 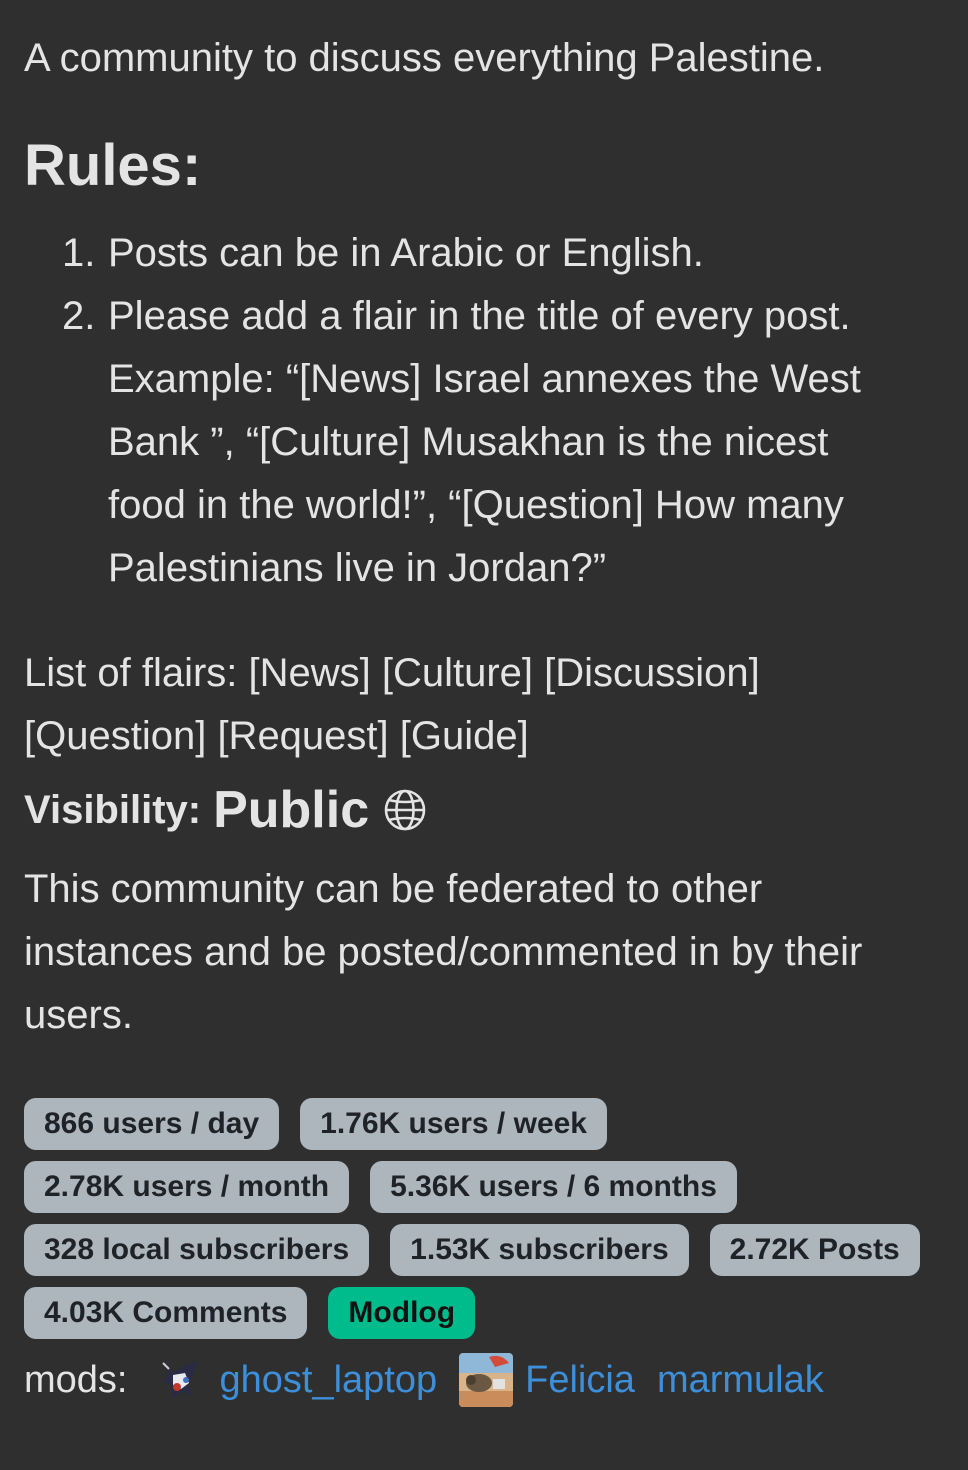 I want to click on mods-label: mods:, so click(x=76, y=1379).